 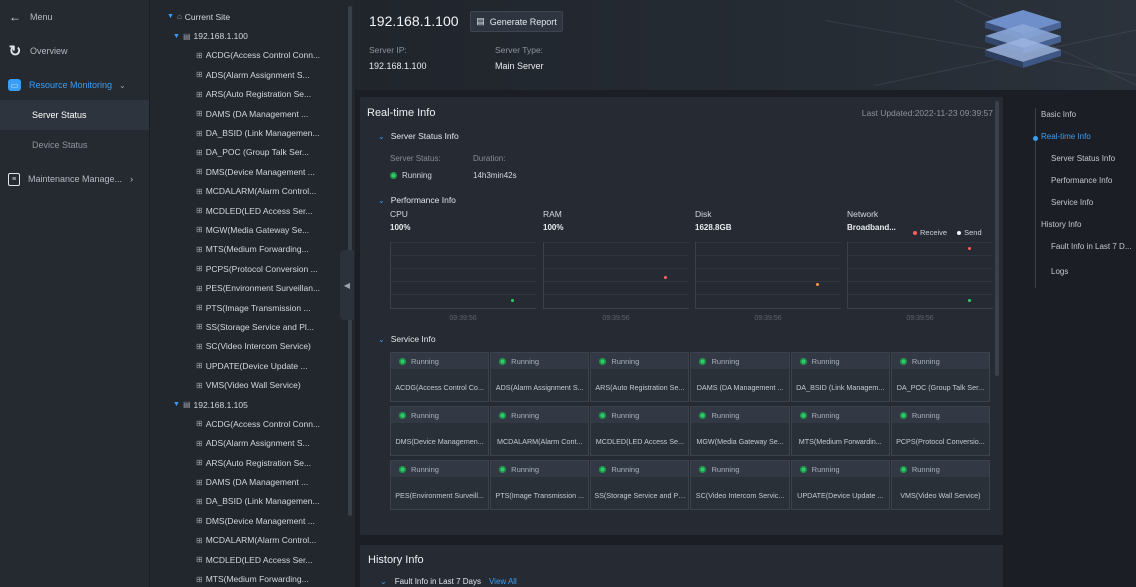 What do you see at coordinates (252, 404) in the screenshot?
I see `tree-server-node: ▼ ▤ 192.168.1.105` at bounding box center [252, 404].